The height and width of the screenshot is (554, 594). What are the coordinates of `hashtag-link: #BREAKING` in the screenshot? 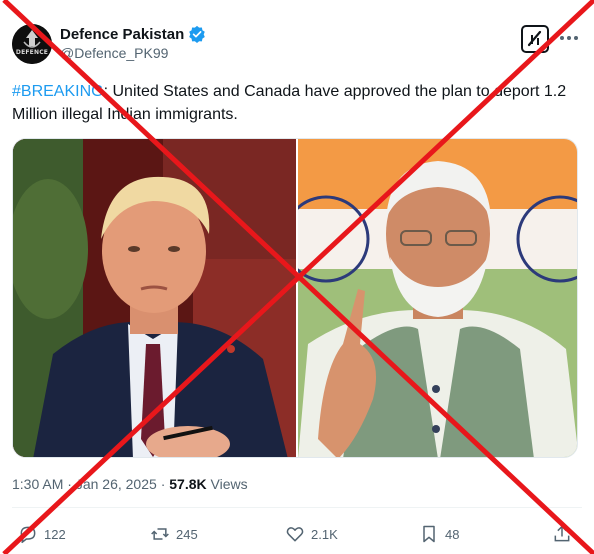 It's located at (58, 91).